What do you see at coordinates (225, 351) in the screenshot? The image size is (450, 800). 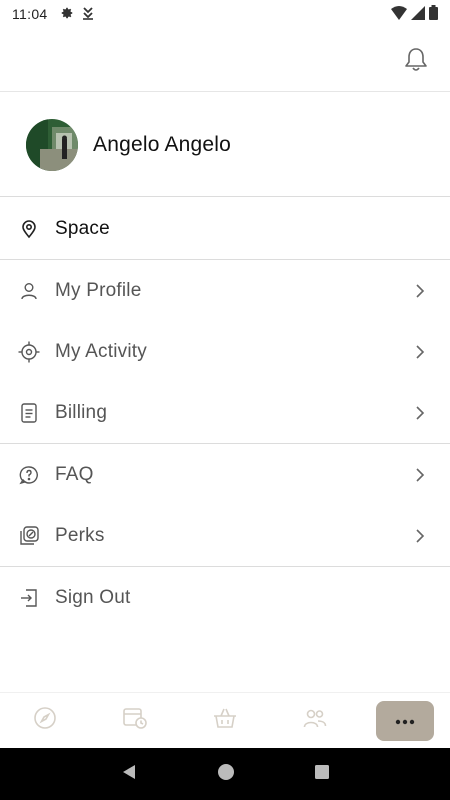 I see `menu-item-my-activity: My Activity` at bounding box center [225, 351].